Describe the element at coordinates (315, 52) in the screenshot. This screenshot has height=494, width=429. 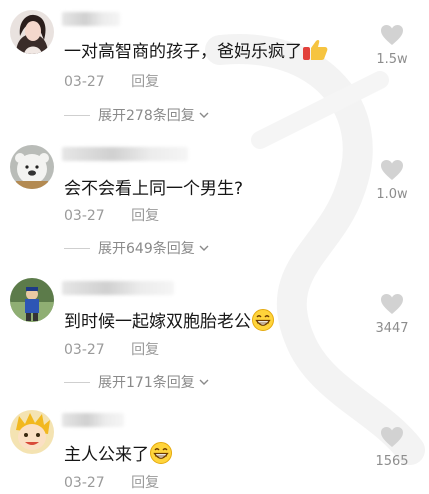
I see `thumbs-up-emoji` at that location.